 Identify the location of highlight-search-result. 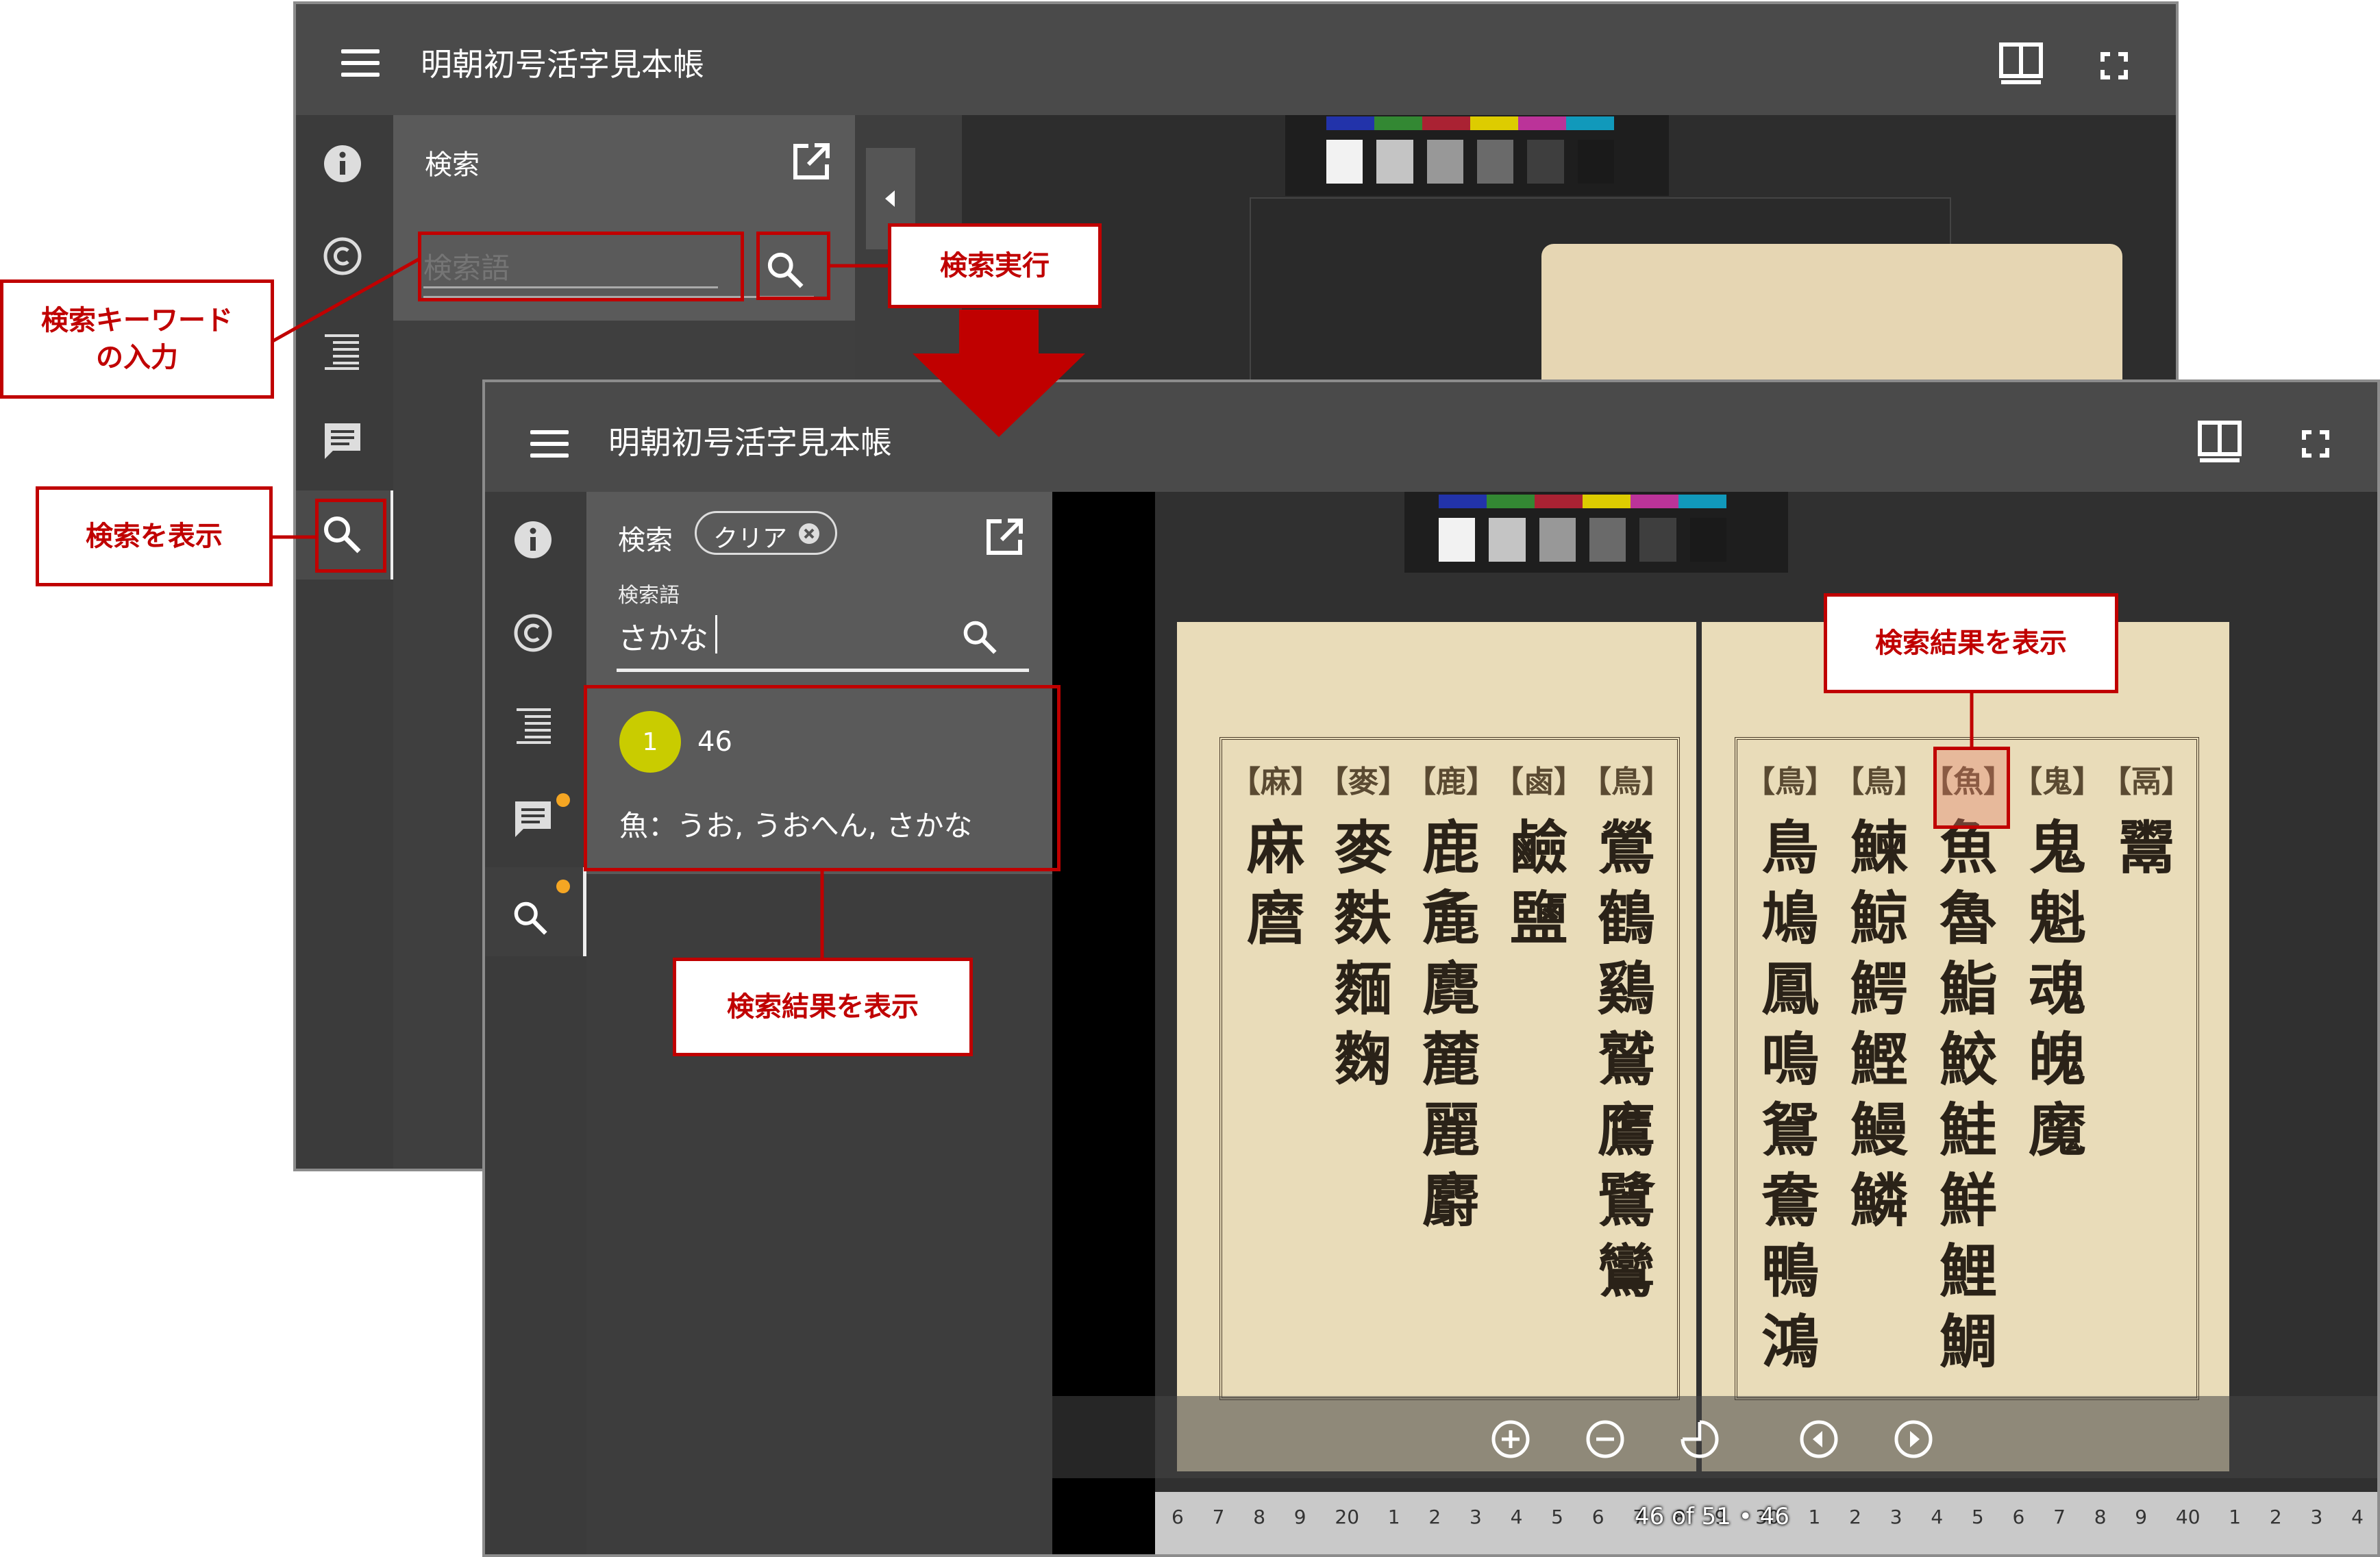
(822, 778).